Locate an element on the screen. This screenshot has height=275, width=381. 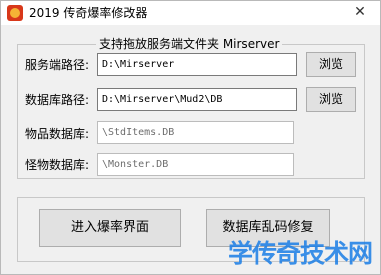
close-button: ✕ is located at coordinates (360, 12).